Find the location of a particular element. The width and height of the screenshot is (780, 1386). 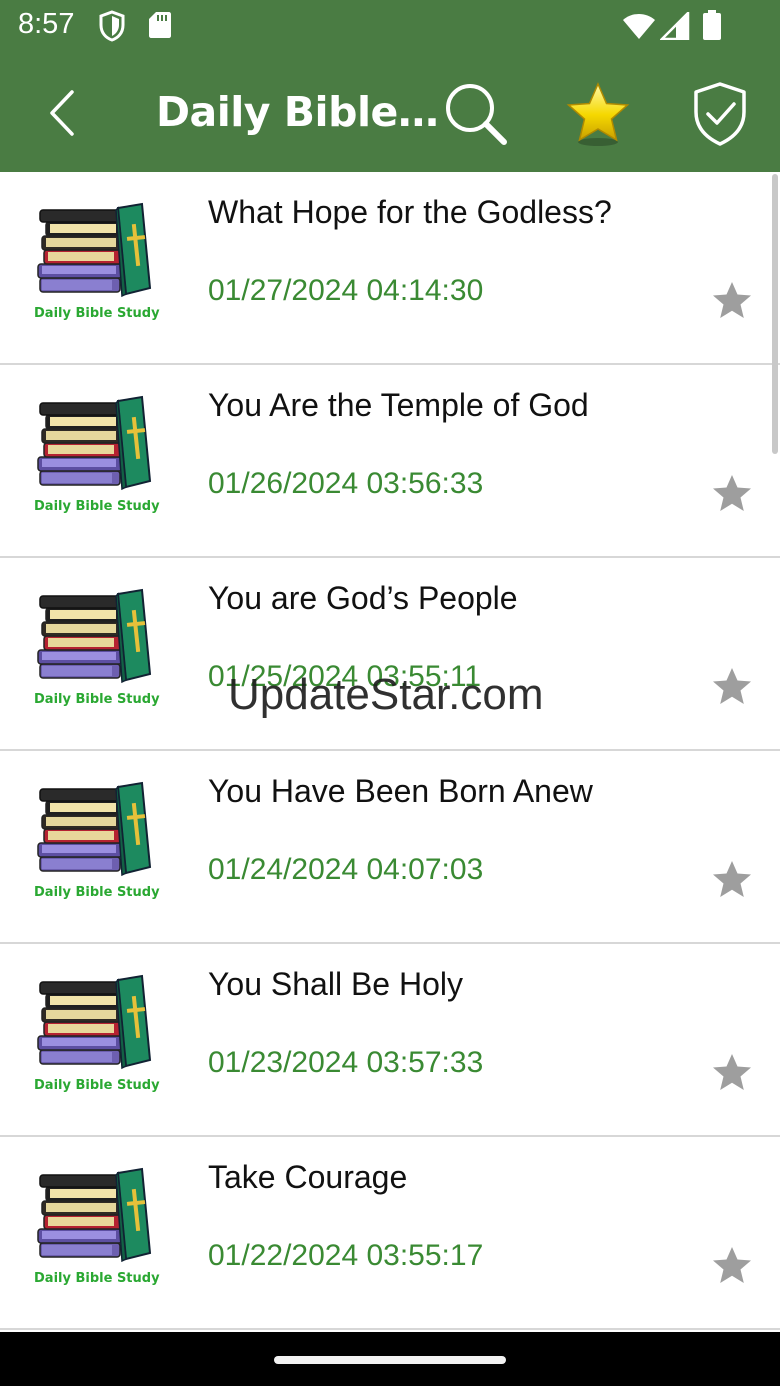

item-title: You Shall Be Holy is located at coordinates (335, 984).